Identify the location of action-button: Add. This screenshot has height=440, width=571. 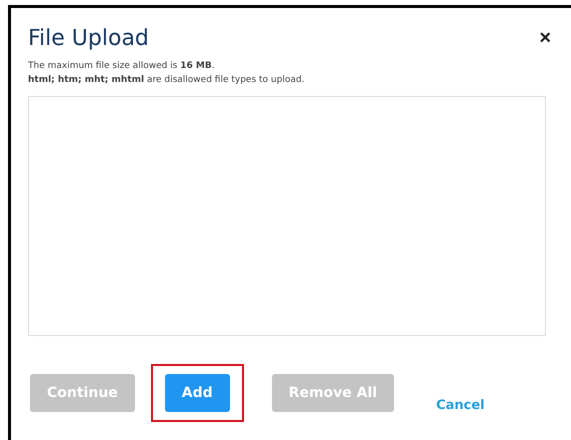
(197, 393).